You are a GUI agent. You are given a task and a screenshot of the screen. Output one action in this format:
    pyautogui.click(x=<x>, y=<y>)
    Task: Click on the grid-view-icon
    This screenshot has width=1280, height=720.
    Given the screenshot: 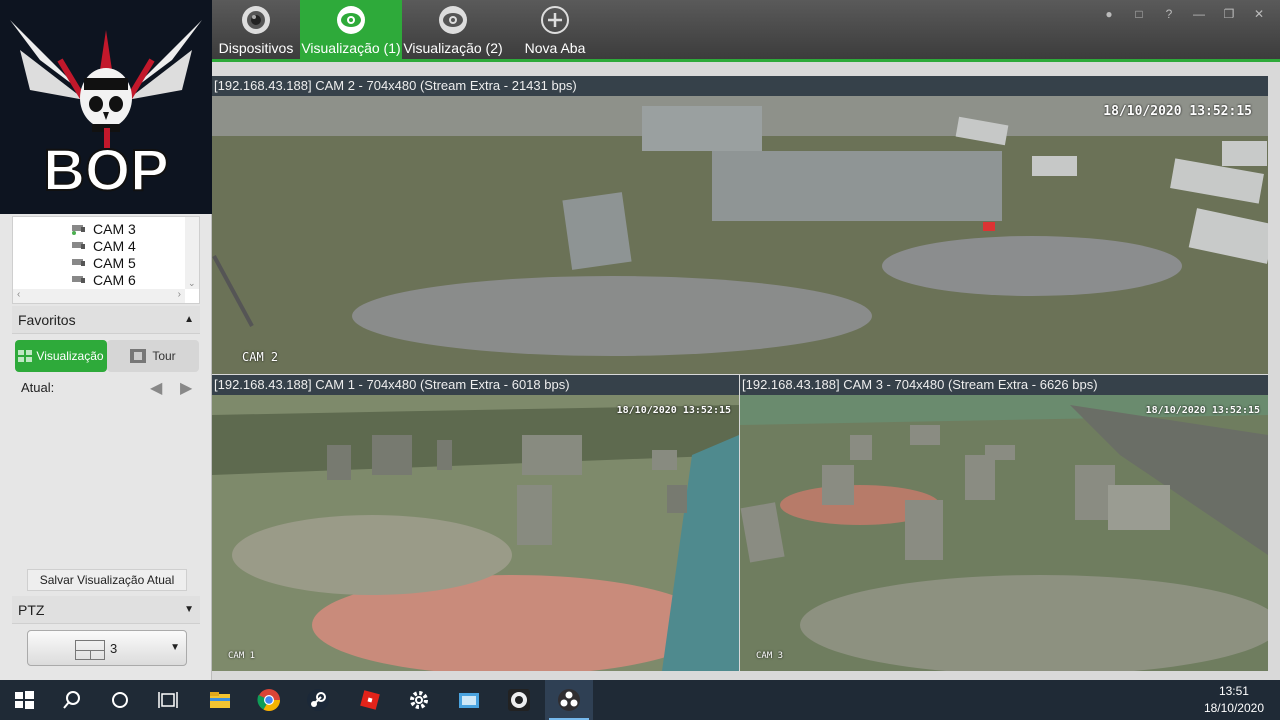 What is the action you would take?
    pyautogui.click(x=25, y=356)
    